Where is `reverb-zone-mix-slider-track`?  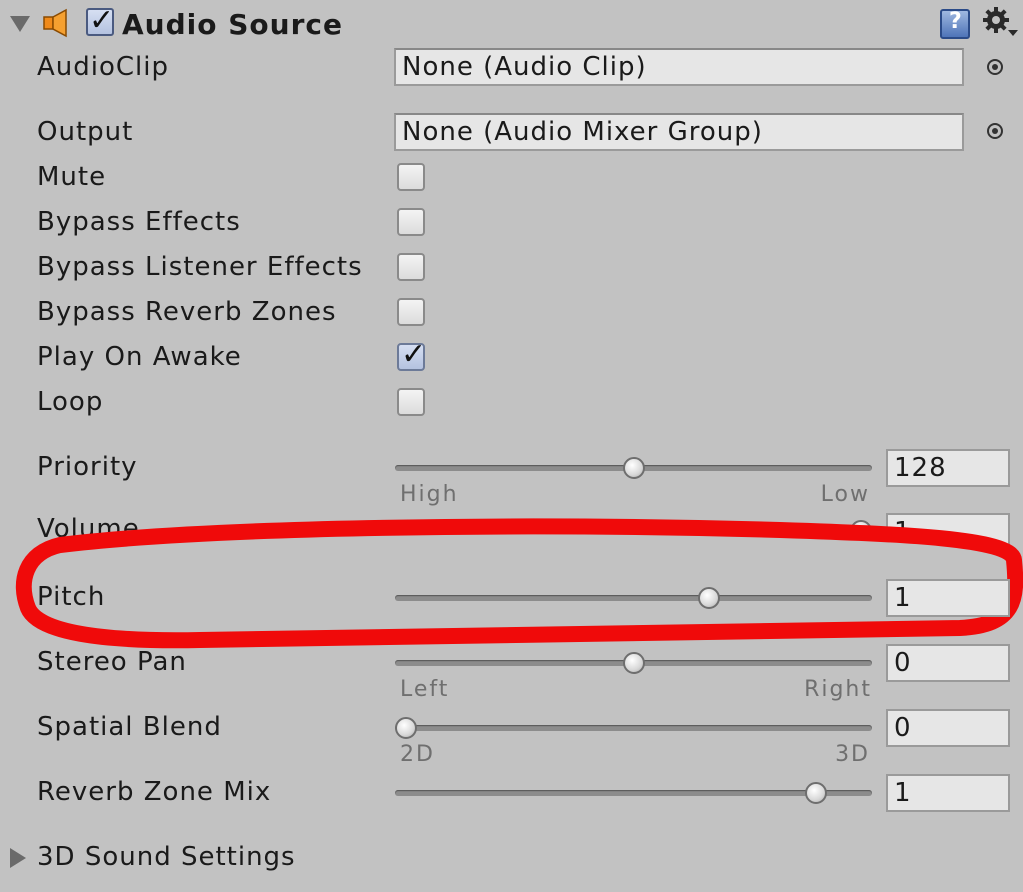 reverb-zone-mix-slider-track is located at coordinates (633, 793).